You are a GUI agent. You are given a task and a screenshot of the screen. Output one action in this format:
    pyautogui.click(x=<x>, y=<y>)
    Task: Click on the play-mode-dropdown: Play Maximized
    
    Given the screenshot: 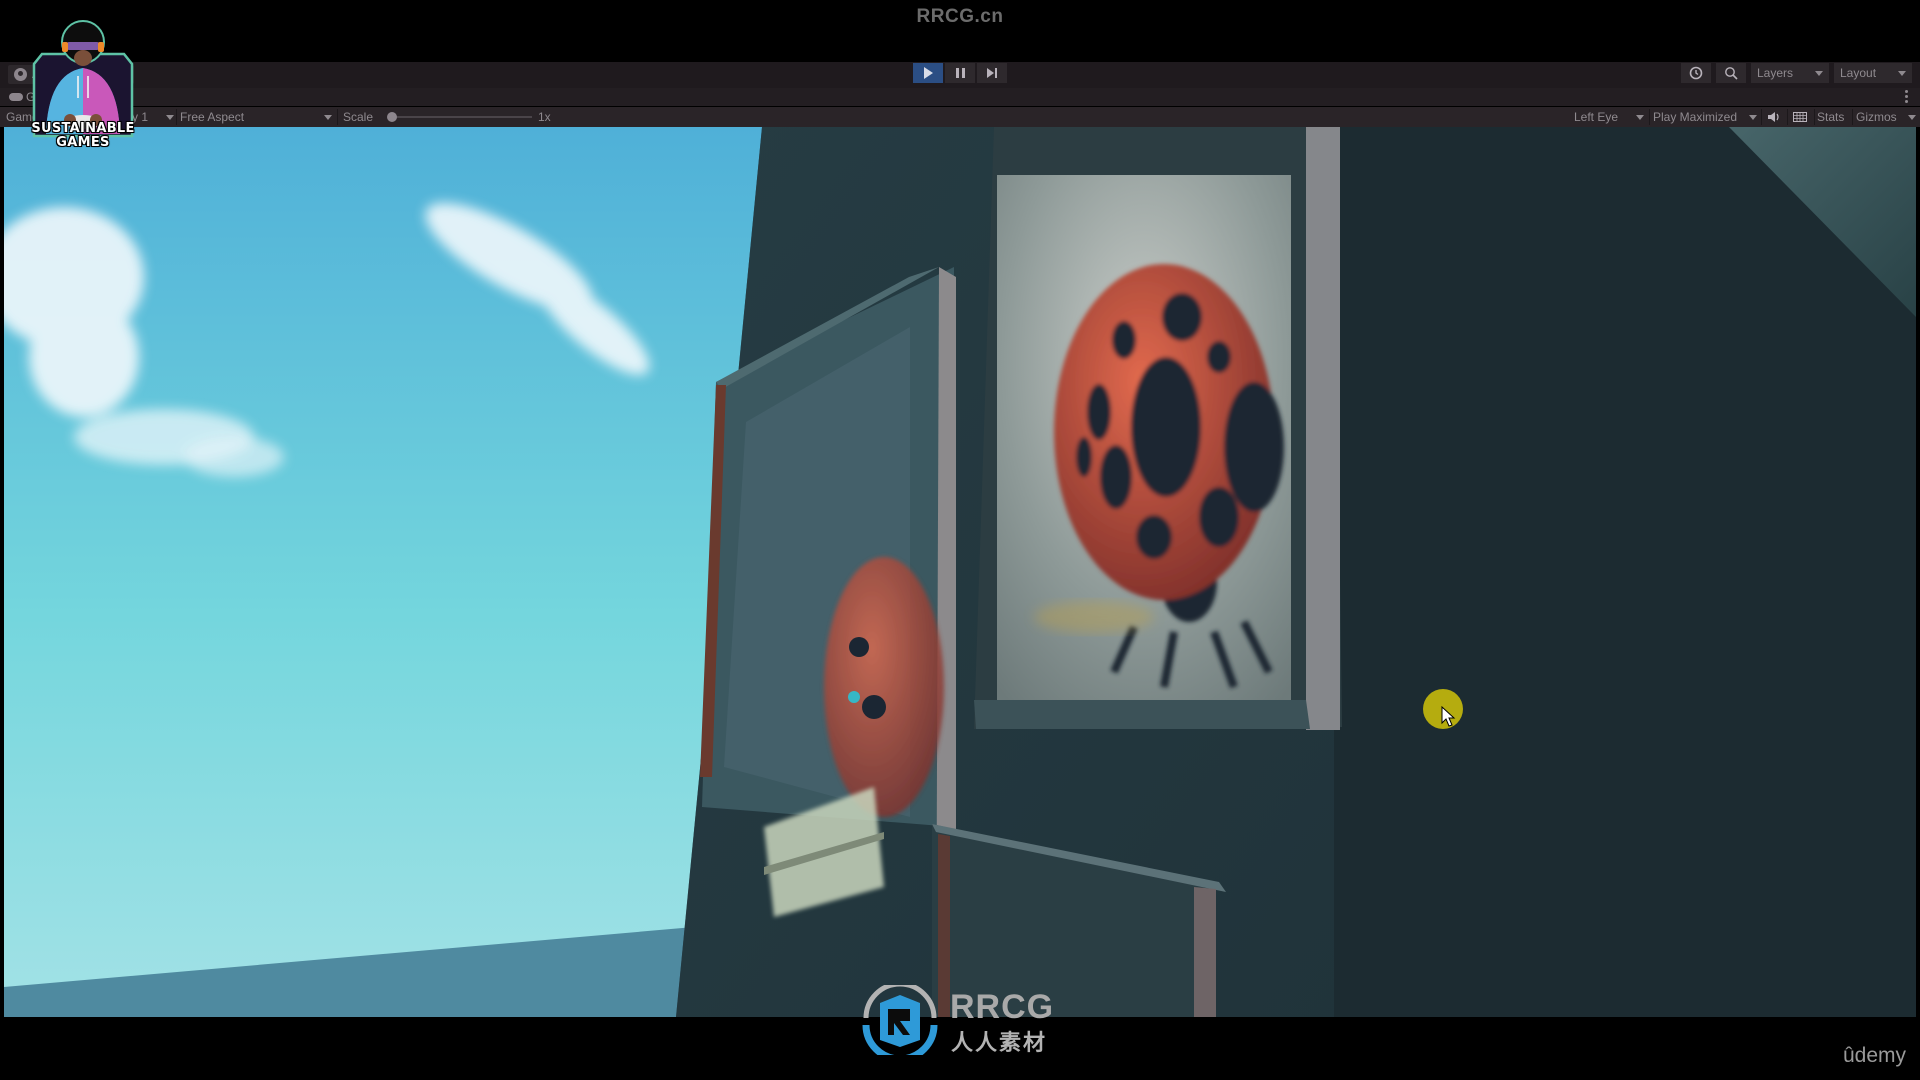 What is the action you would take?
    pyautogui.click(x=1706, y=117)
    